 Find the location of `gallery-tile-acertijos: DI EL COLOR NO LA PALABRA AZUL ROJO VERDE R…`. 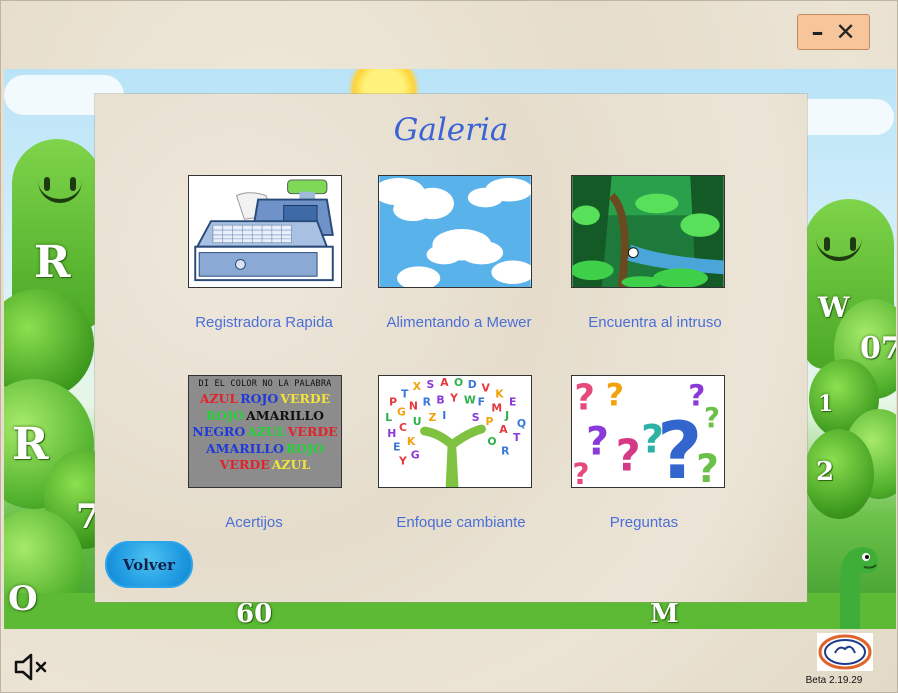

gallery-tile-acertijos: DI EL COLOR NO LA PALABRA AZUL ROJO VERDE R… is located at coordinates (265, 431).